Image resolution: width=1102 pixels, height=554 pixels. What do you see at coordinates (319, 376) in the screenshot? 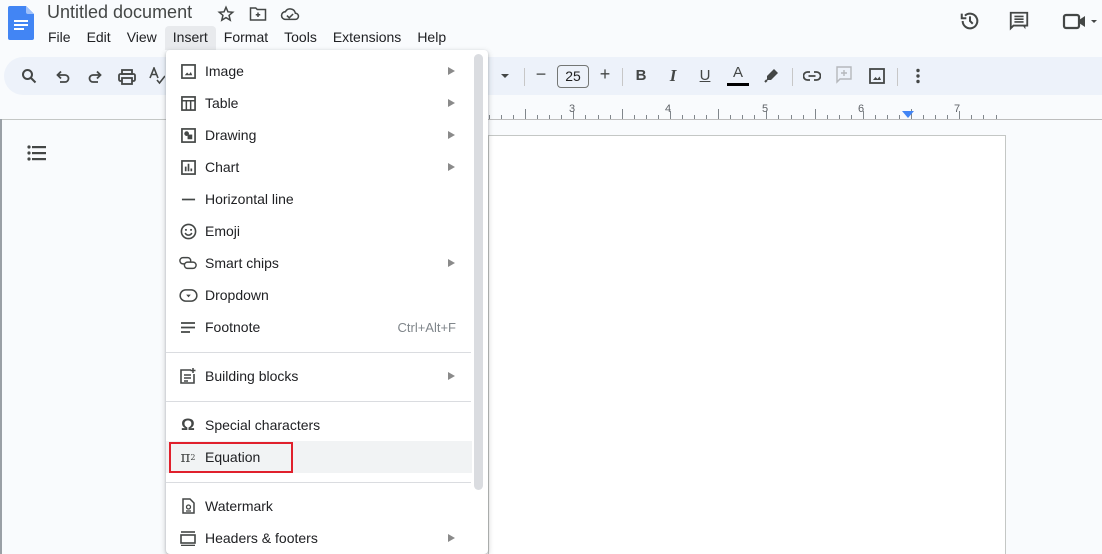
I see `menu-item-building-blocks: Building blocks` at bounding box center [319, 376].